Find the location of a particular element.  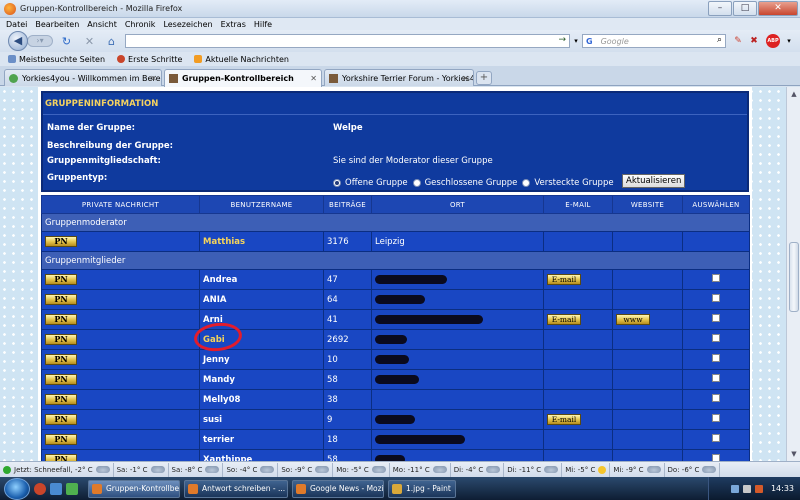

bookmark-news: Aktuelle Nachrichten is located at coordinates (241, 59).